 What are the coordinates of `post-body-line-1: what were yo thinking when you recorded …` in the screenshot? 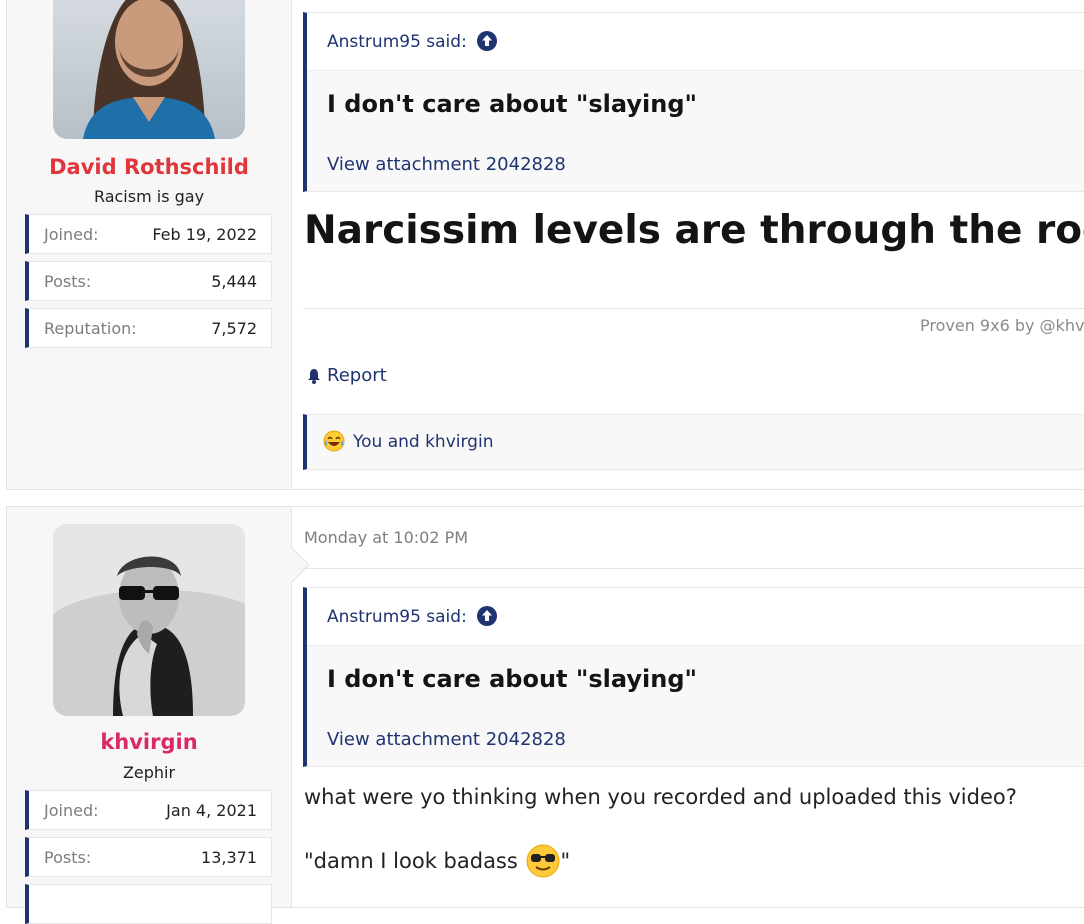 It's located at (660, 797).